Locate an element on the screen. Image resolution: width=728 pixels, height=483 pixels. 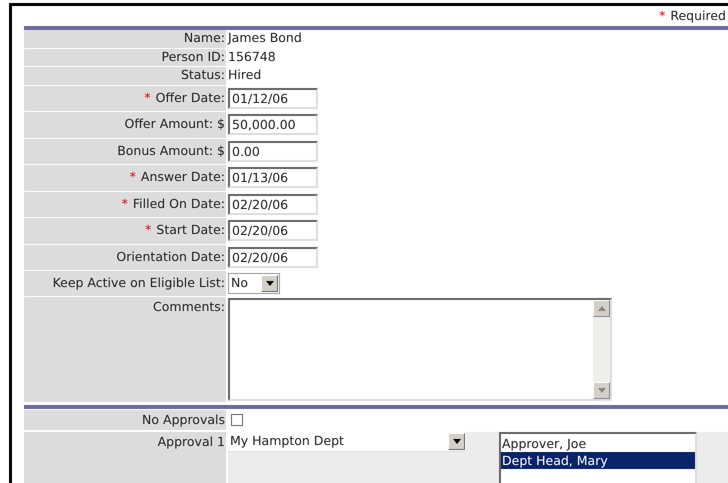
list-item: Dept Head, Mary is located at coordinates (598, 460).